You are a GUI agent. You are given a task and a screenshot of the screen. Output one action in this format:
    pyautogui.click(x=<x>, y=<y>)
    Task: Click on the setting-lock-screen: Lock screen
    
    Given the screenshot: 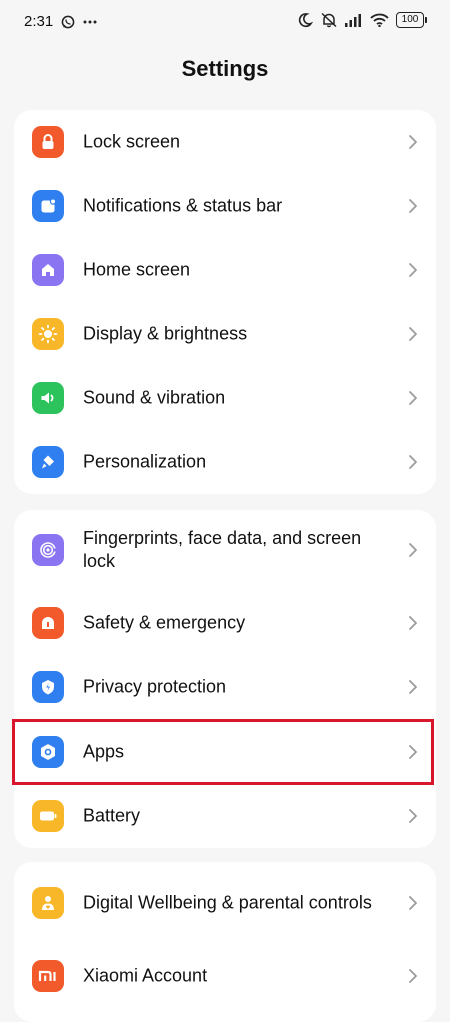 What is the action you would take?
    pyautogui.click(x=225, y=142)
    